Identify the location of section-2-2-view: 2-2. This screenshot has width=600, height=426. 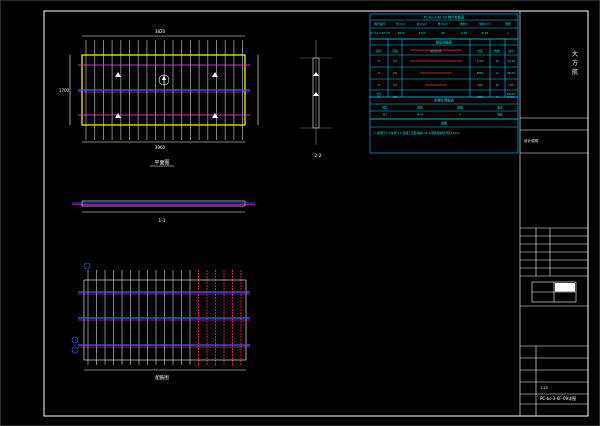
(316, 99).